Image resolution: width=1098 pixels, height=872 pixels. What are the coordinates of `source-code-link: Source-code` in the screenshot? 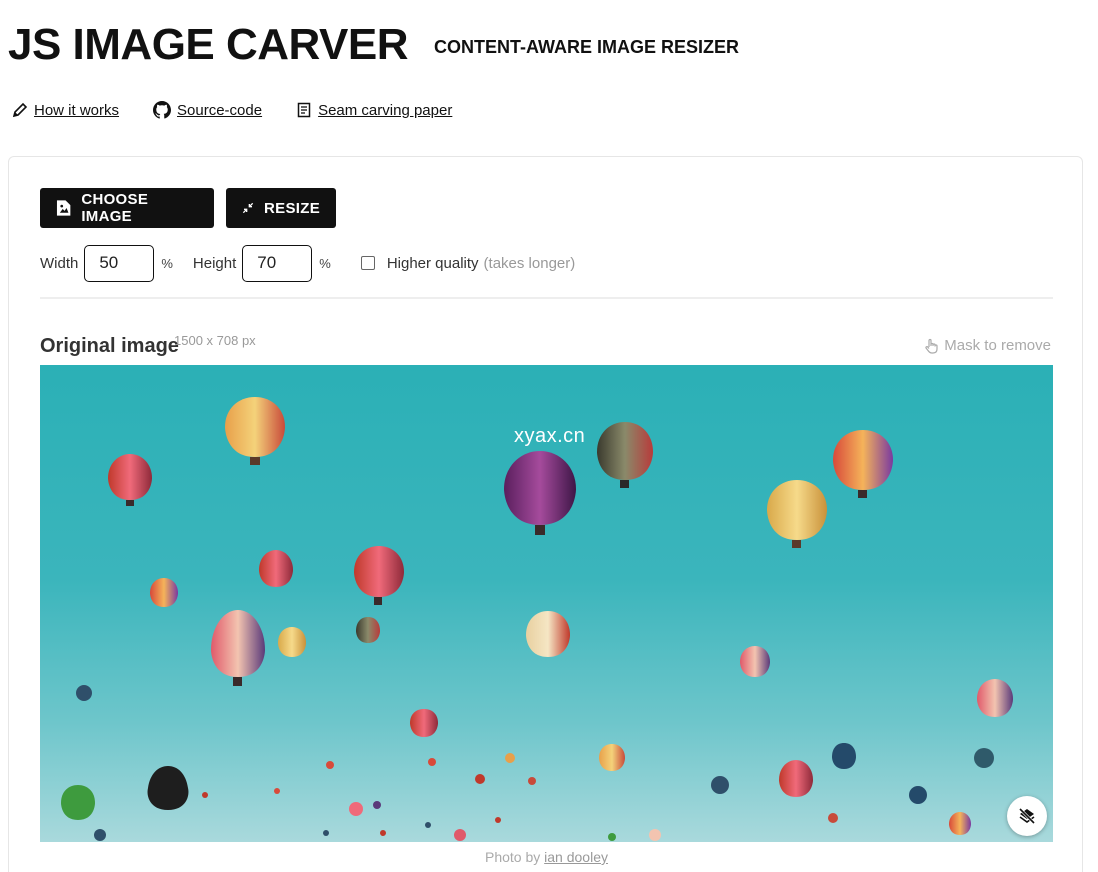 It's located at (207, 110).